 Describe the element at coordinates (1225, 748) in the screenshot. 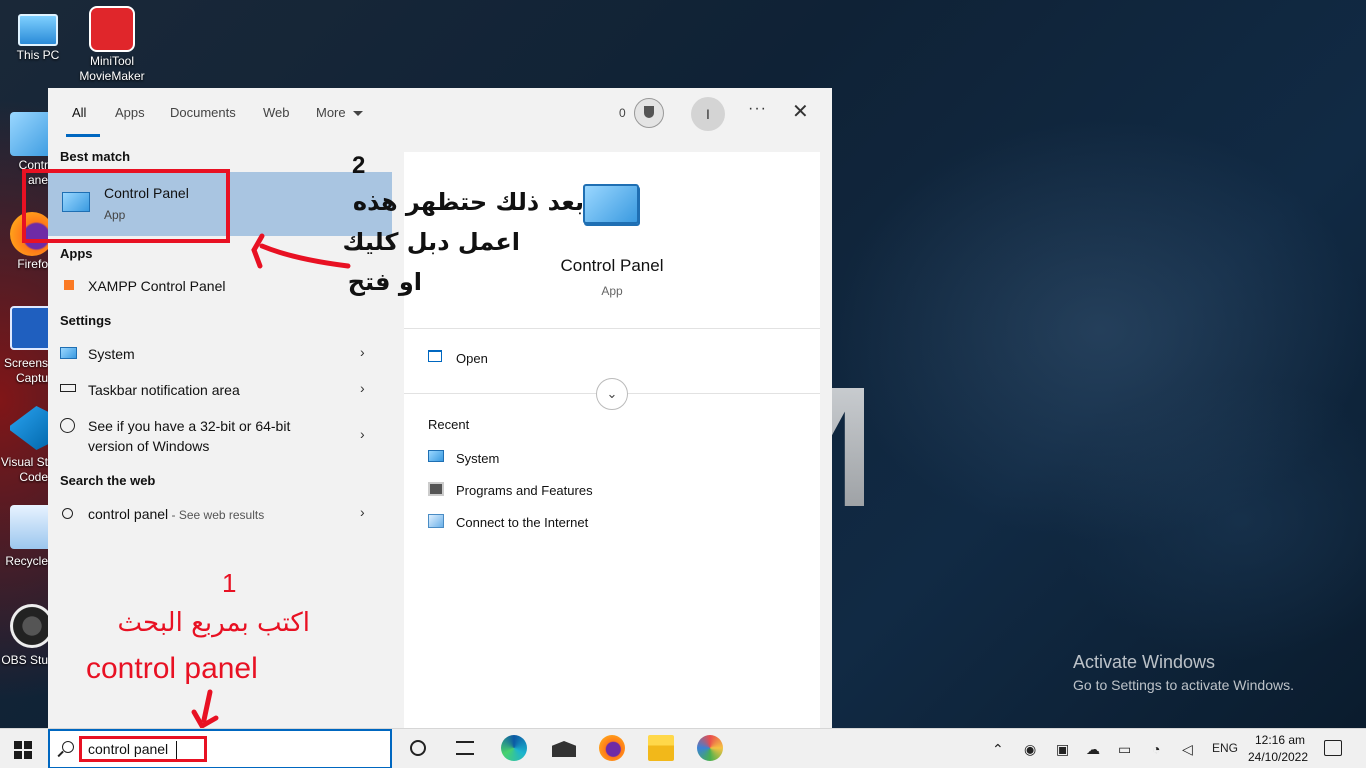

I see `language-indicator: ENG` at that location.